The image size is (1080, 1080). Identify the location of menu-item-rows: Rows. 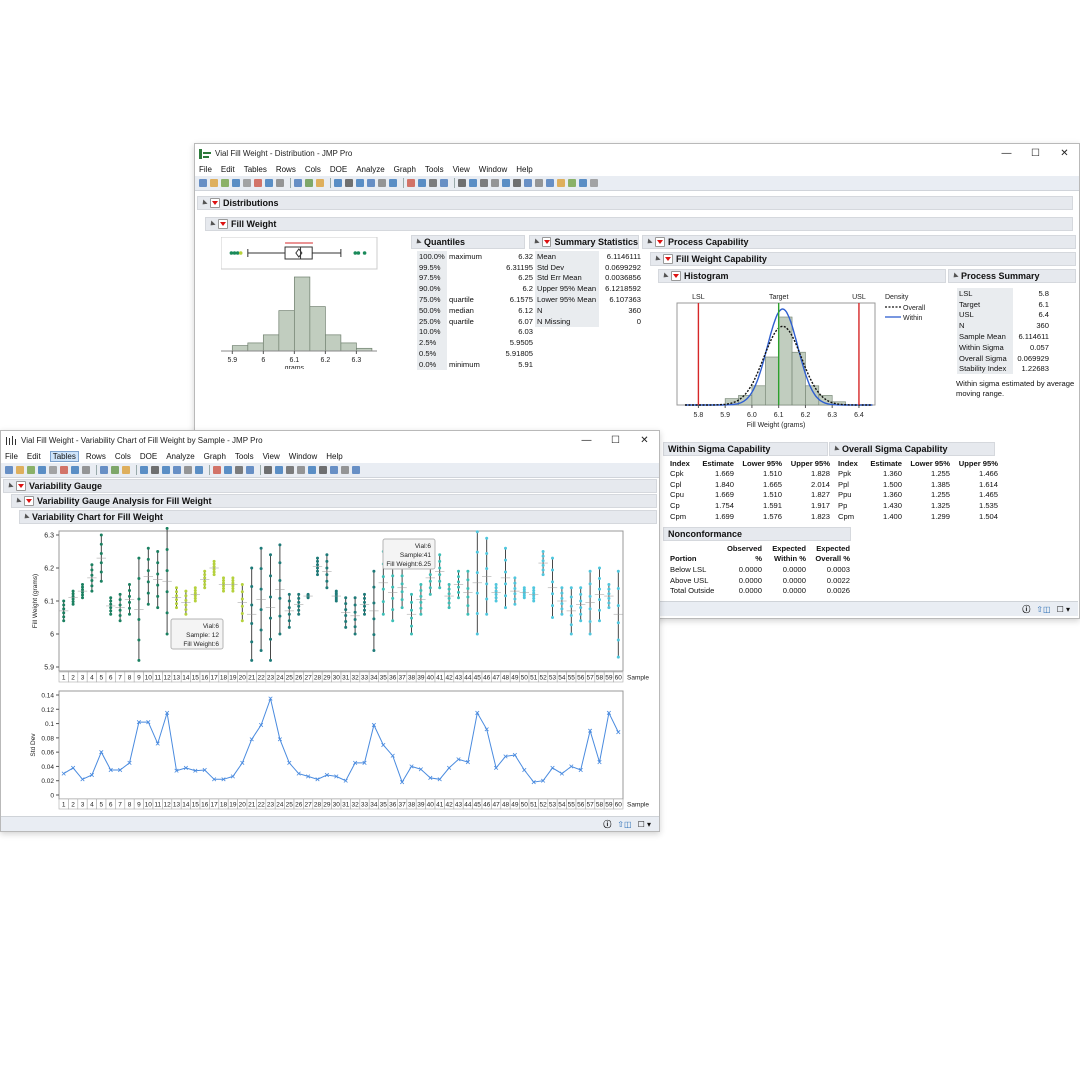
(96, 456).